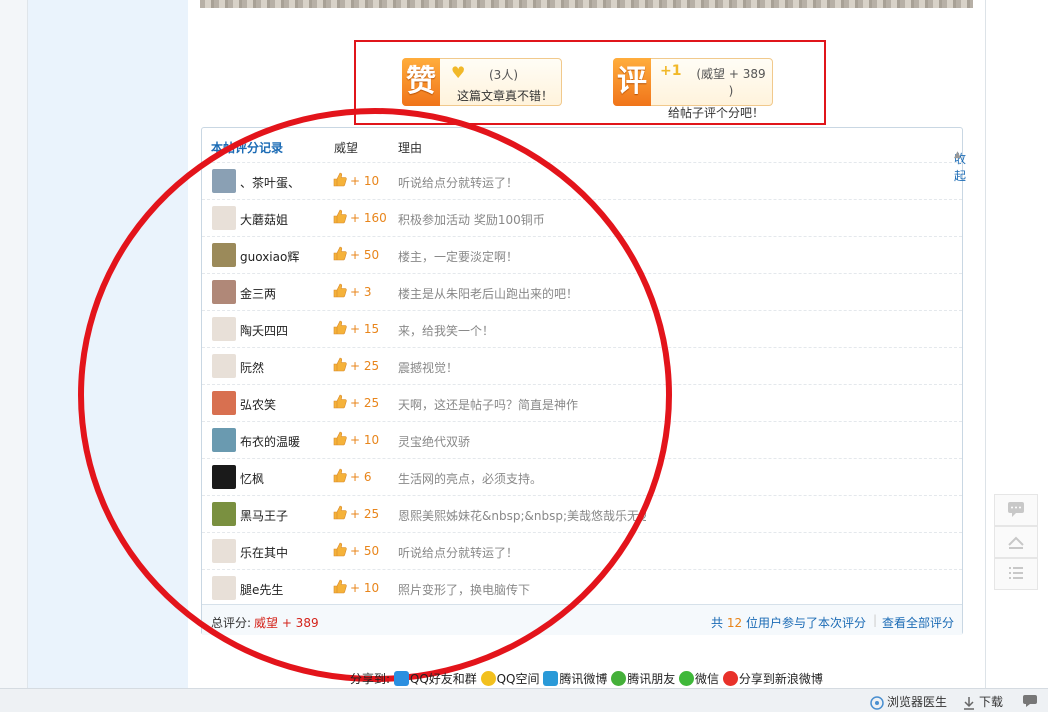 This screenshot has height=712, width=1048. I want to click on reason-text: 震撼视觉！, so click(428, 368).